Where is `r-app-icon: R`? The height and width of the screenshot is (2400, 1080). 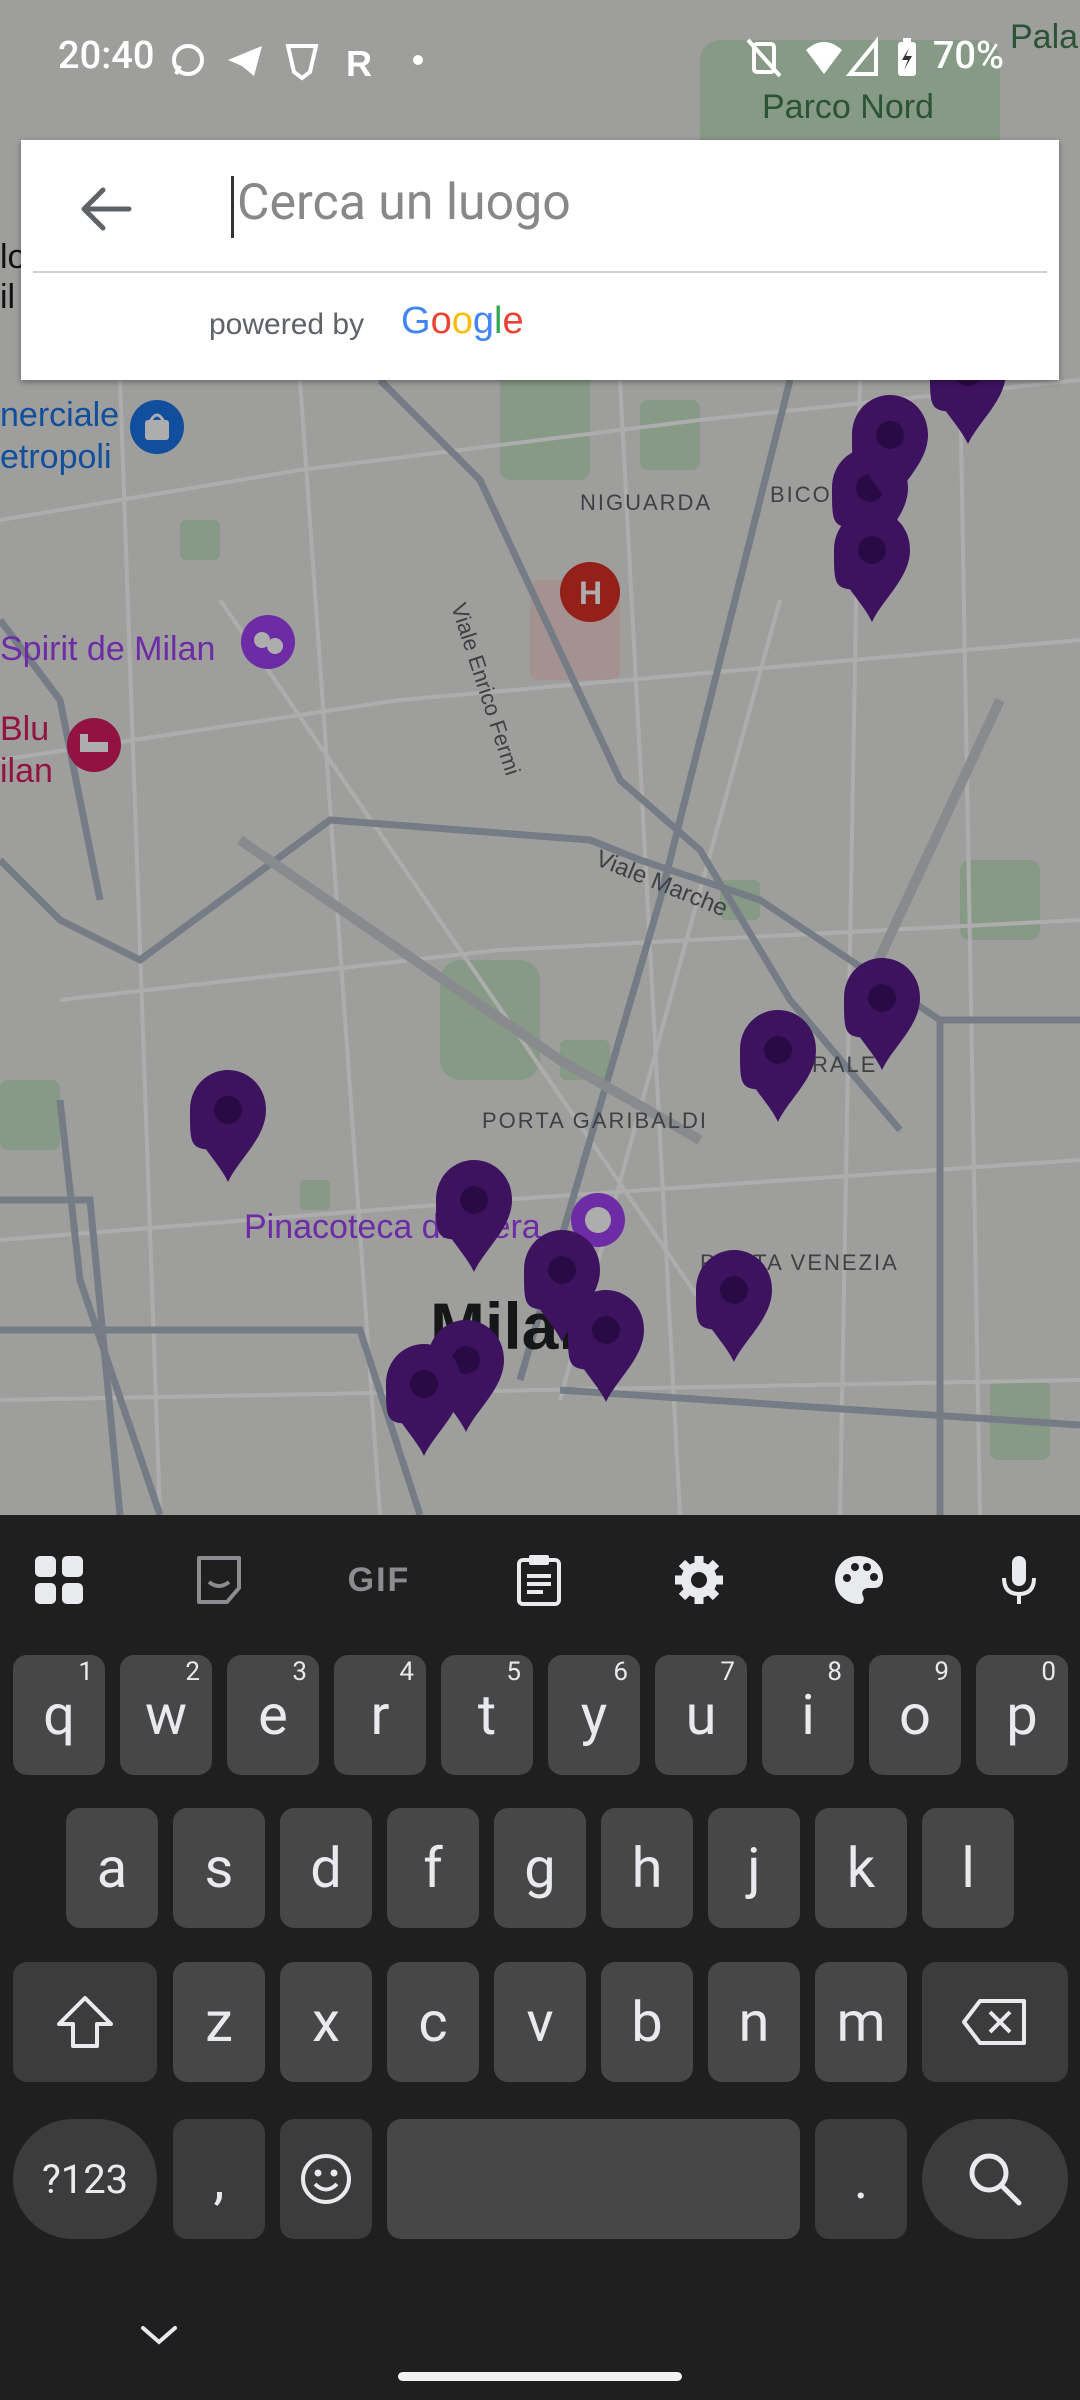 r-app-icon: R is located at coordinates (359, 62).